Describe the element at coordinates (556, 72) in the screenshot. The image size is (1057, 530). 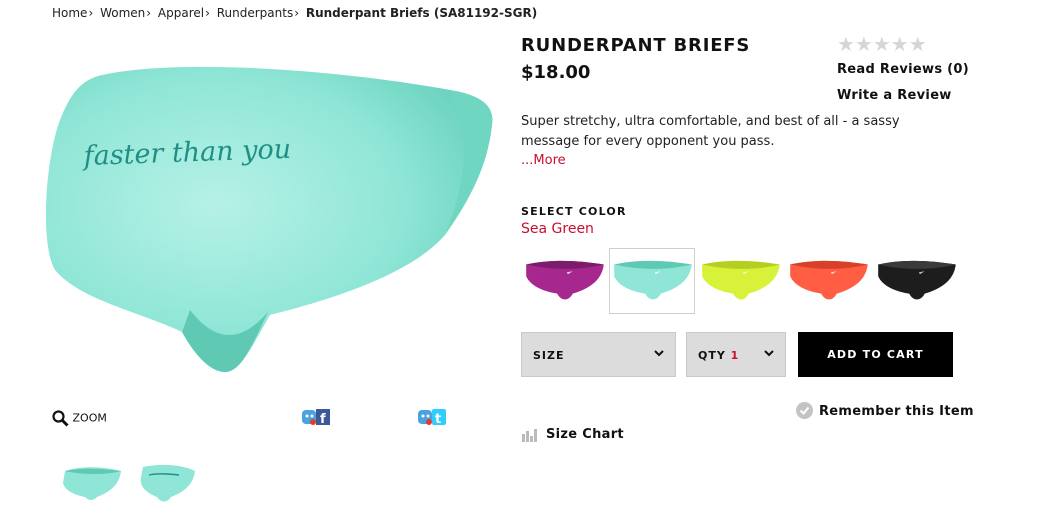
I see `product-price: $18.00` at that location.